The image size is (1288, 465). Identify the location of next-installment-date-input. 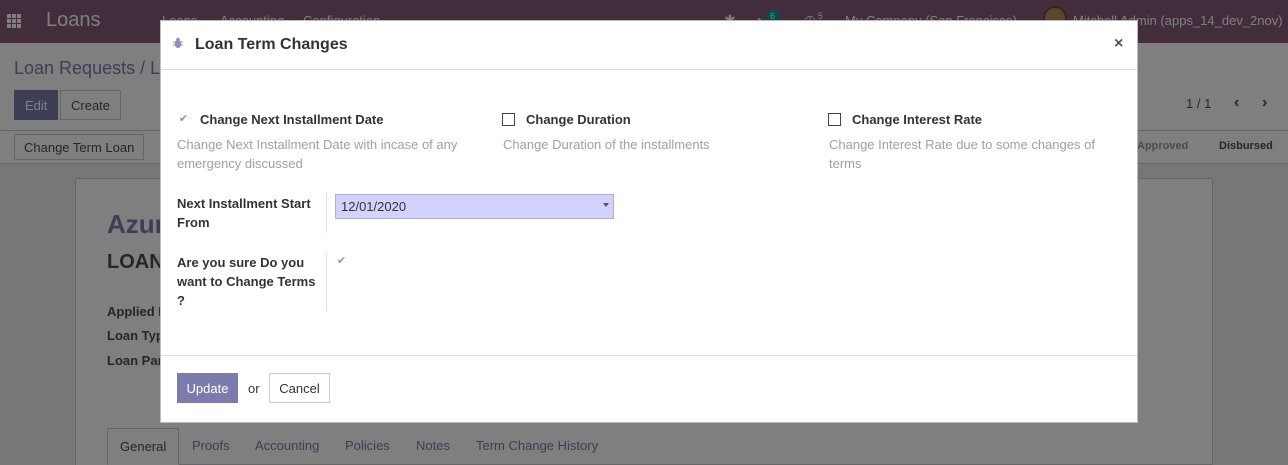
(474, 206).